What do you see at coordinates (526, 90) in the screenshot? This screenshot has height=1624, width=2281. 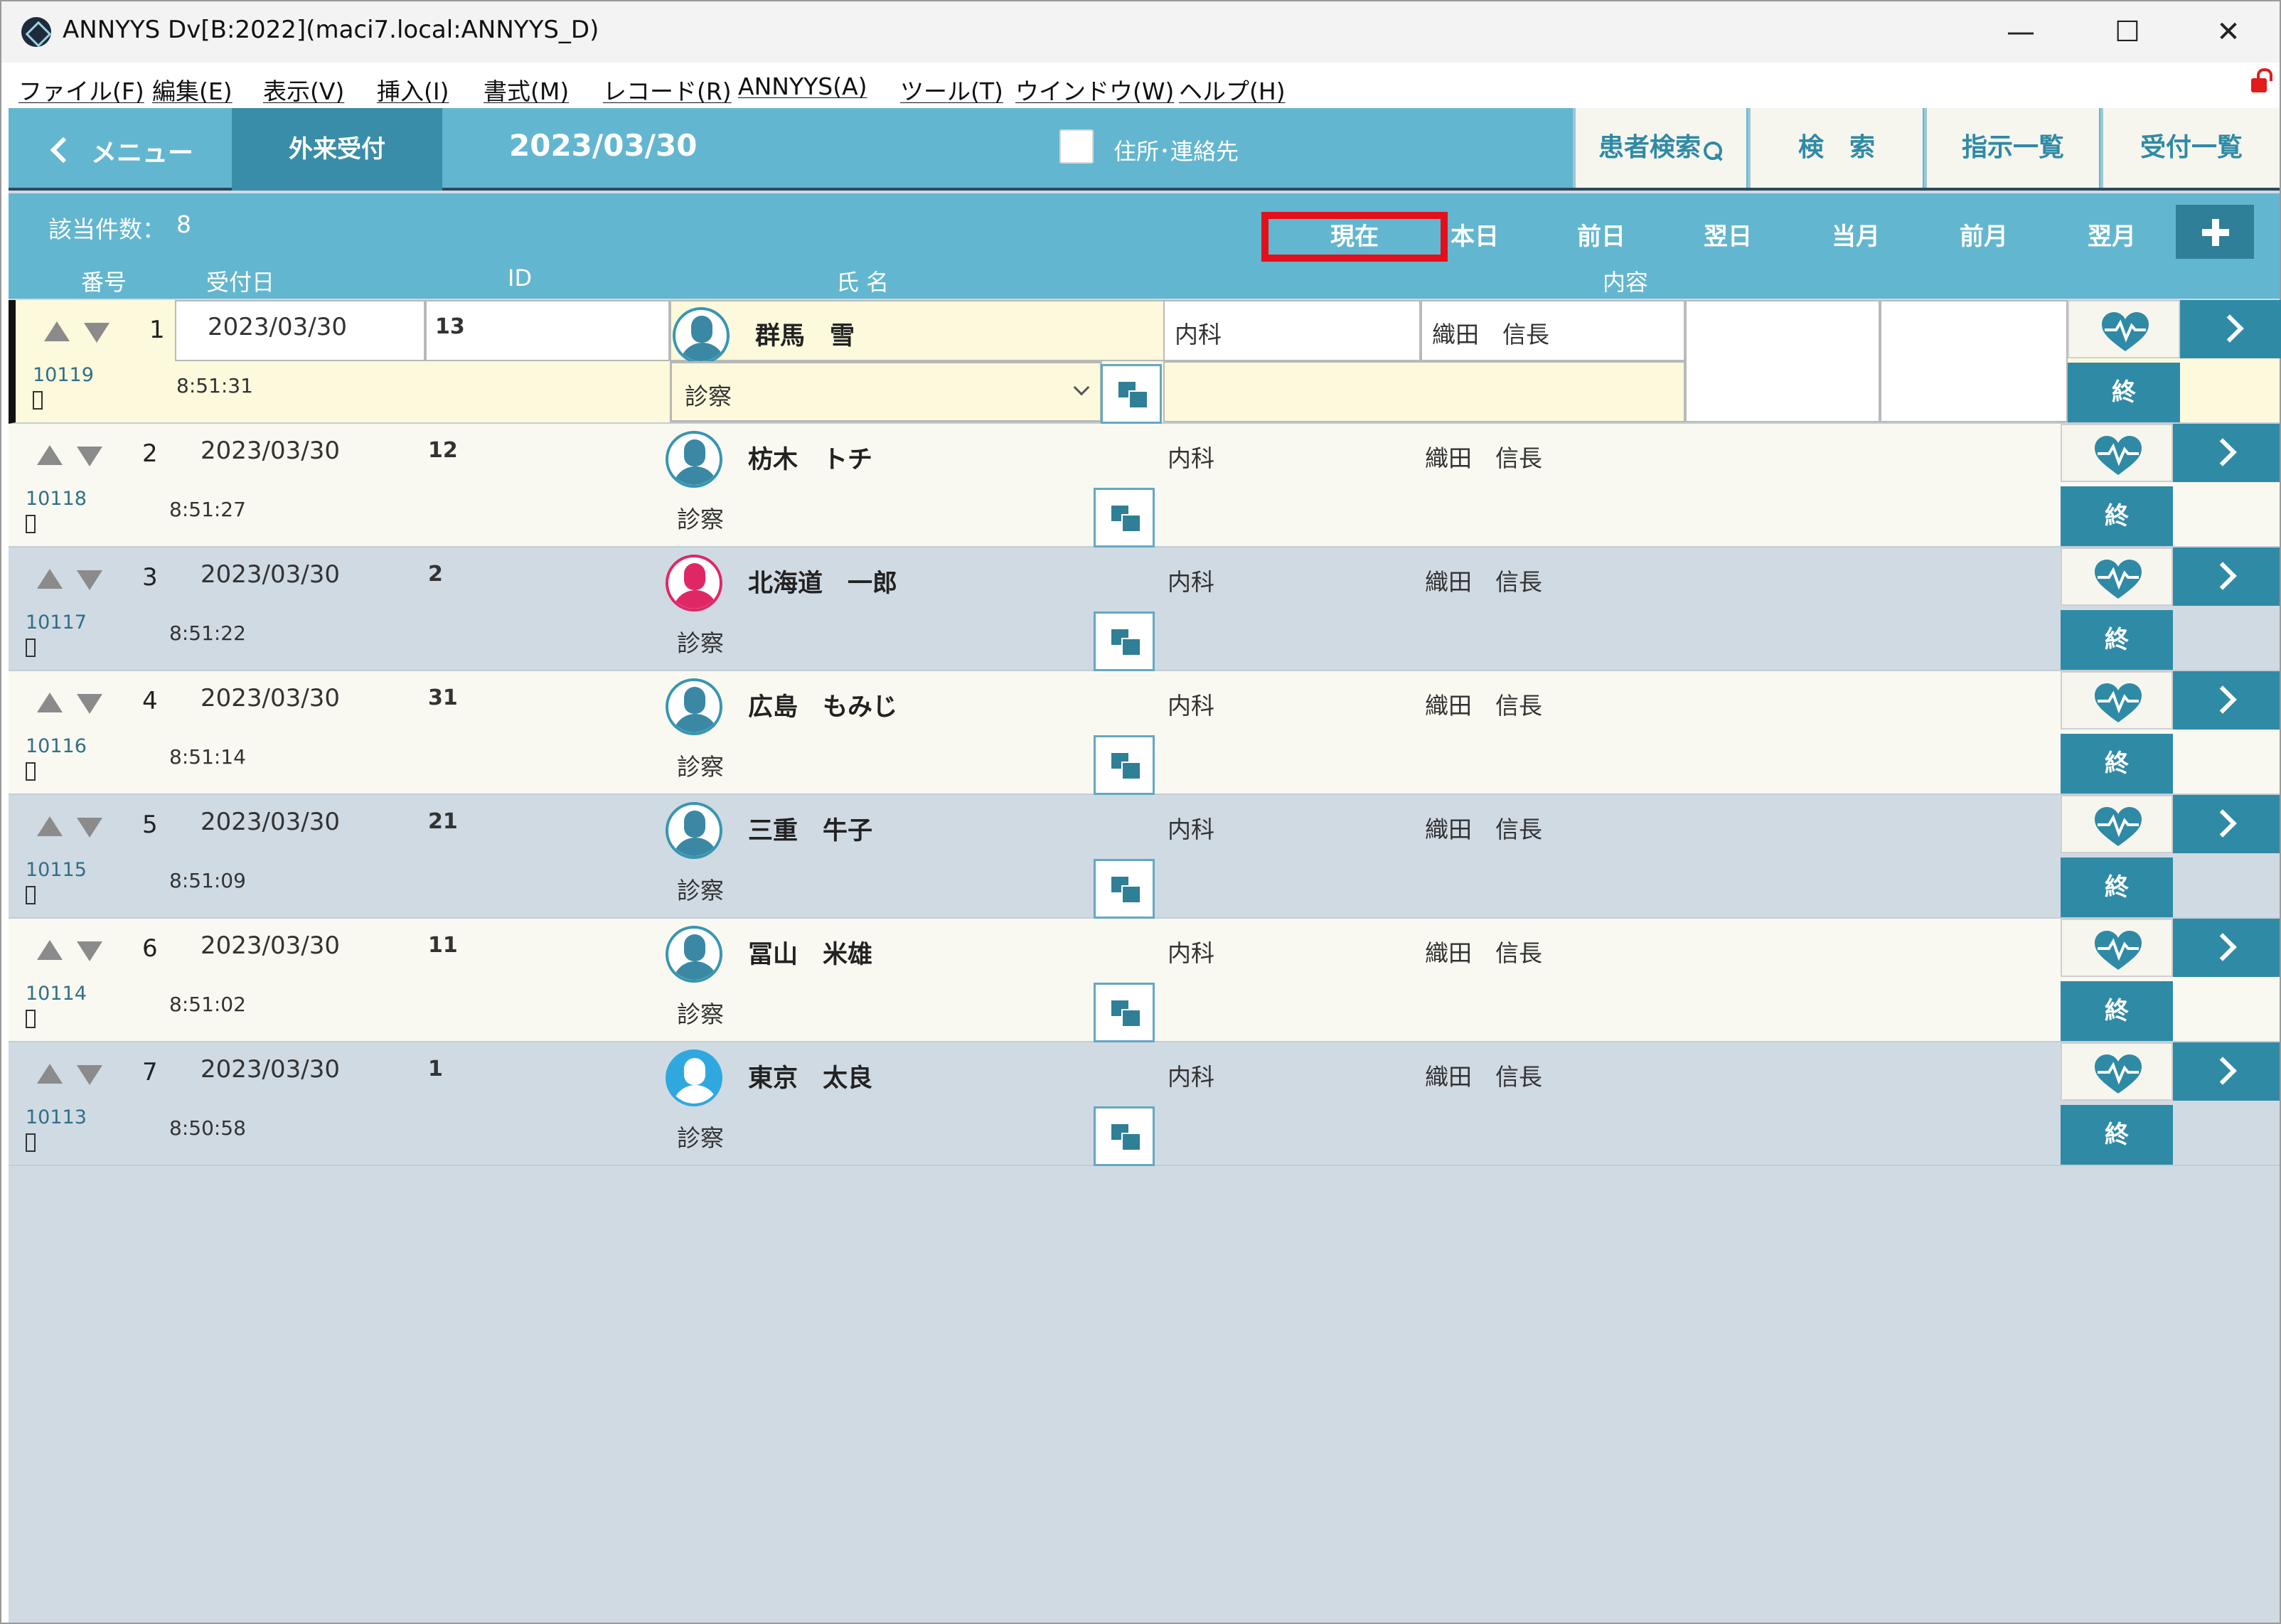 I see `menu-format: 書式(M)` at bounding box center [526, 90].